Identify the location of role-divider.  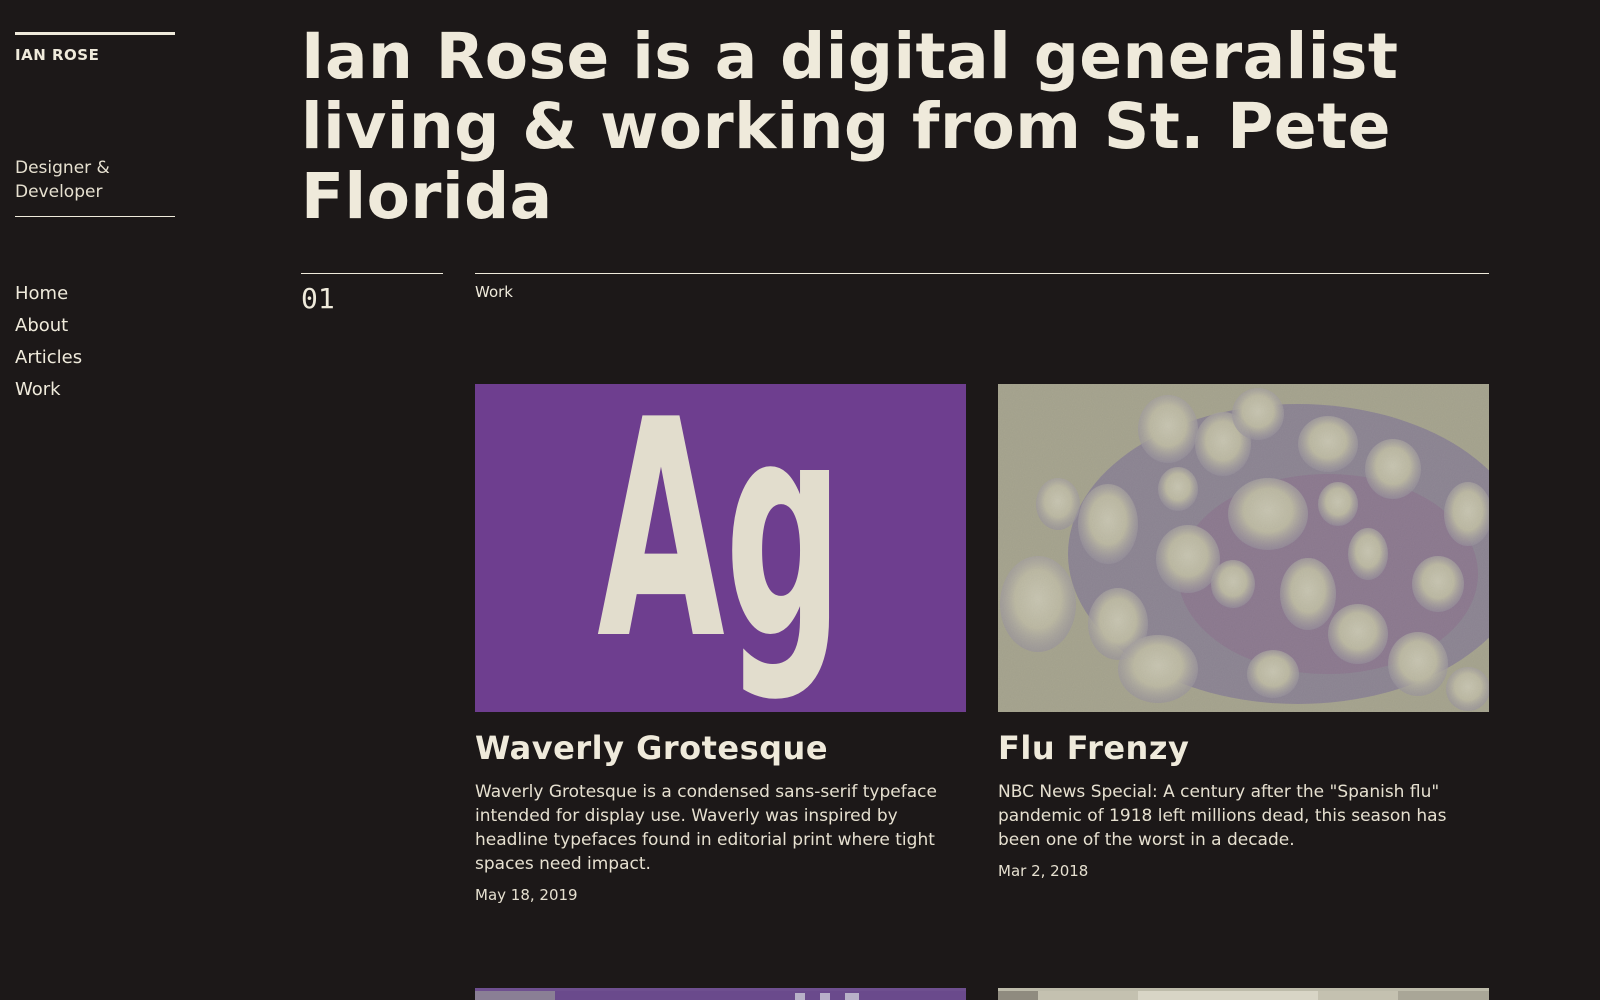
(95, 216).